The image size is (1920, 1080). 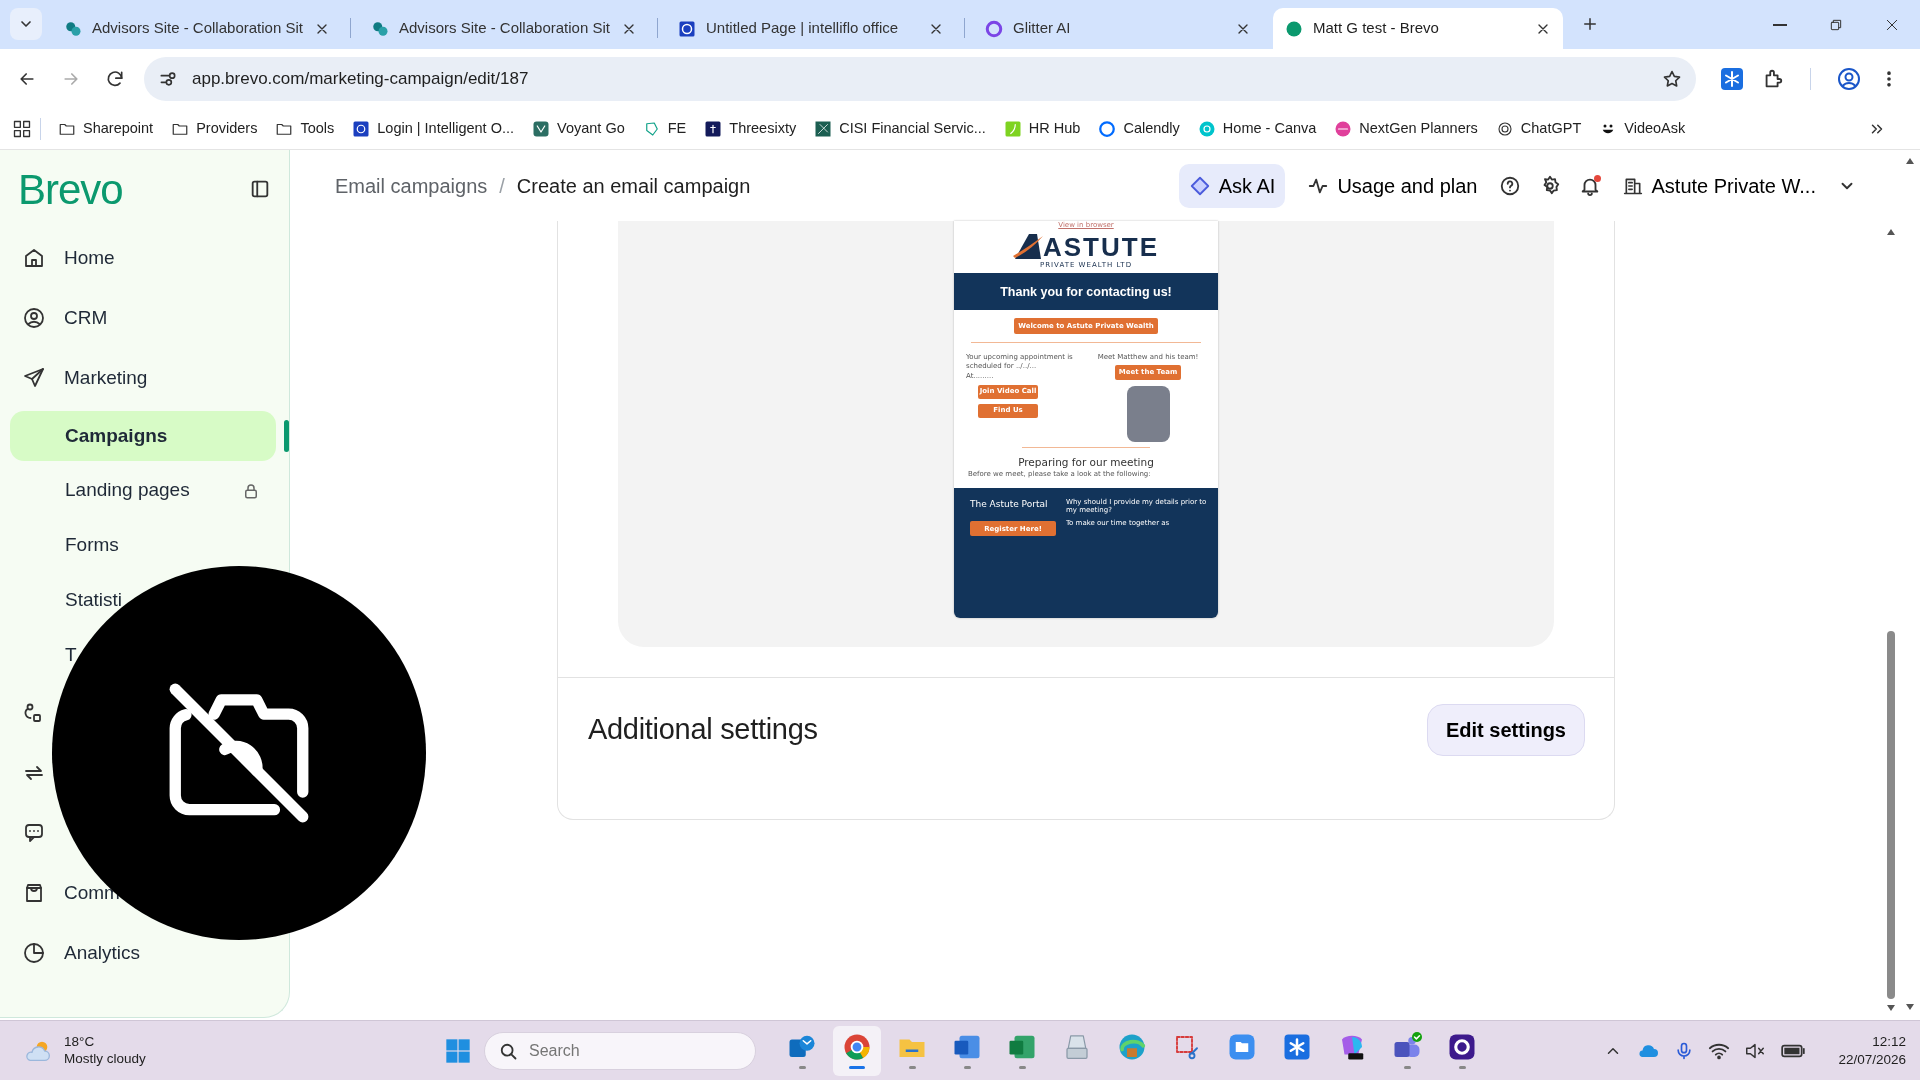 What do you see at coordinates (1101, 246) in the screenshot?
I see `logo-text: ASTUTE` at bounding box center [1101, 246].